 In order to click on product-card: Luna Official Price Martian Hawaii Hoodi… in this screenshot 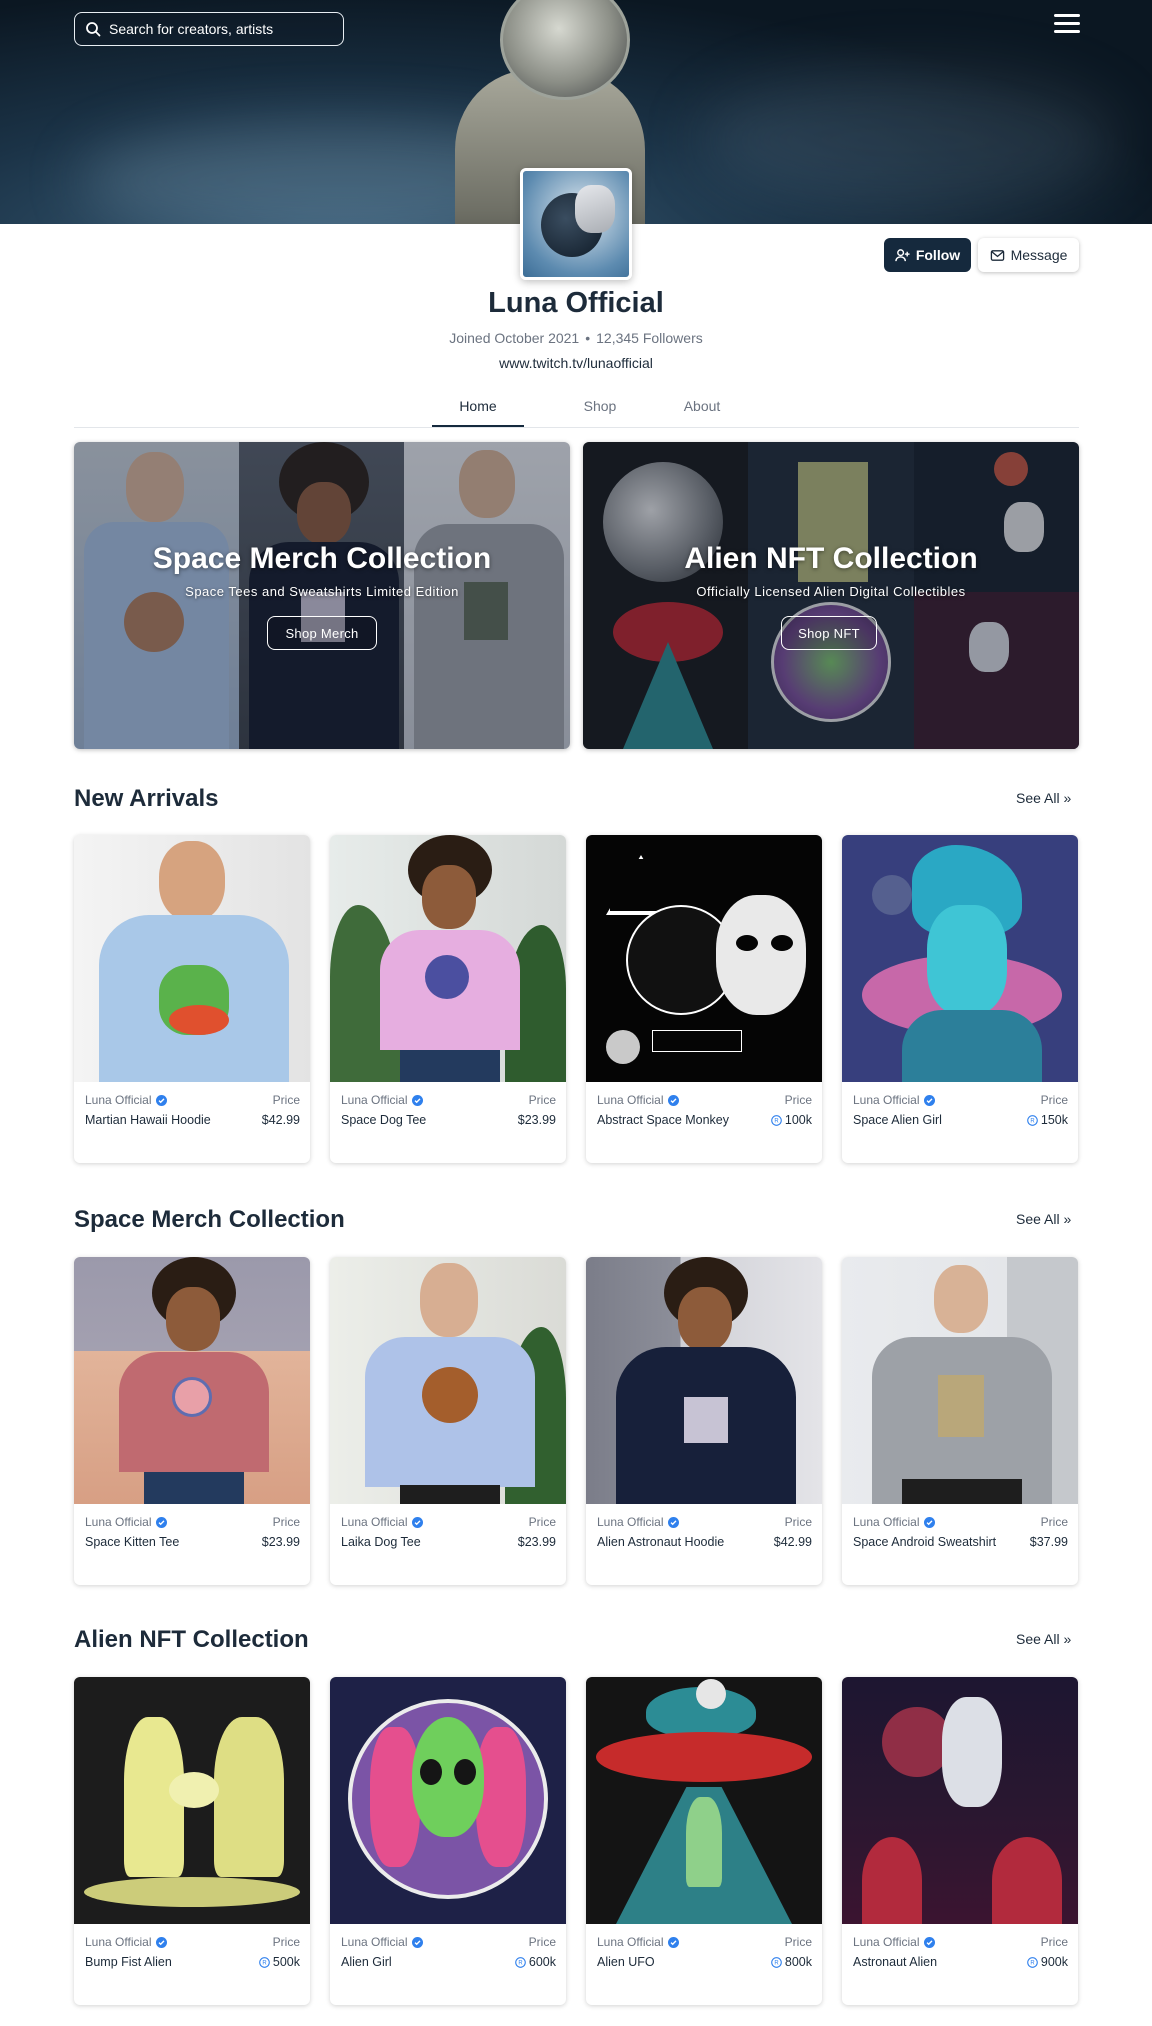, I will do `click(192, 999)`.